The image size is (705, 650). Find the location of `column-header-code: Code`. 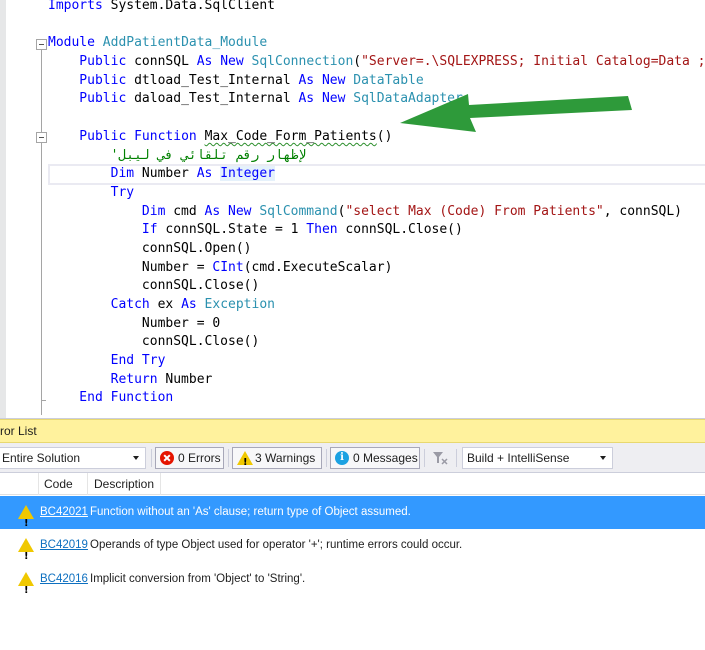

column-header-code: Code is located at coordinates (58, 484).